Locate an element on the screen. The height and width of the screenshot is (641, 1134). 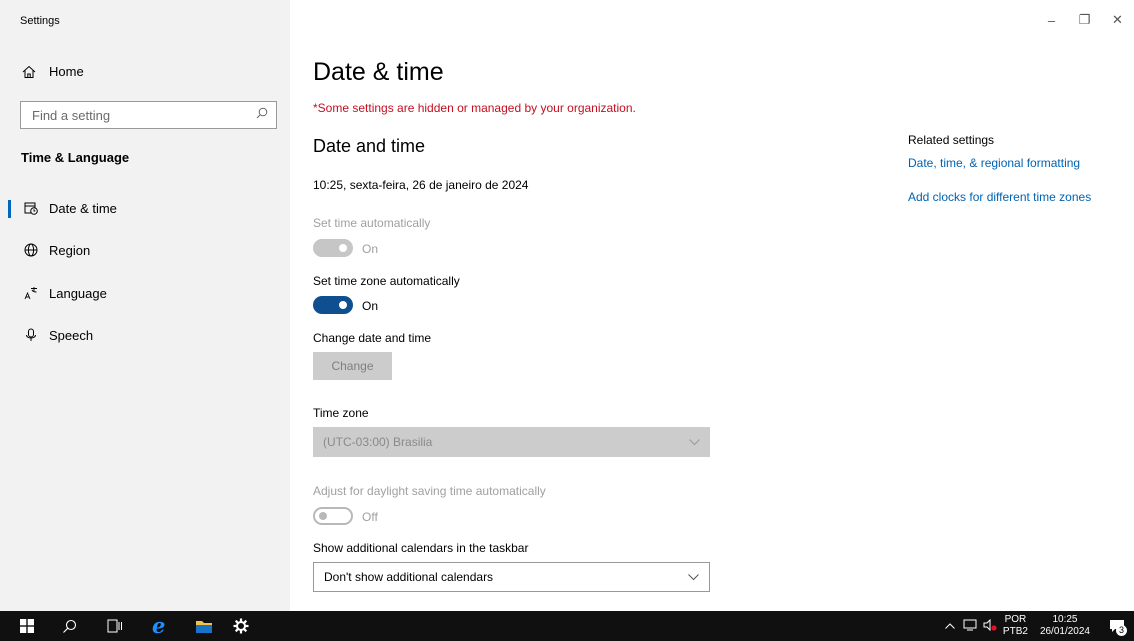
sidebar-item-language: Language is located at coordinates (145, 293).